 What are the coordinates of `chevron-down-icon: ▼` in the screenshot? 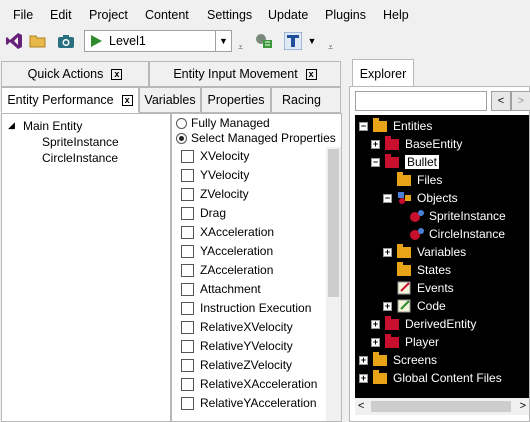 It's located at (223, 41).